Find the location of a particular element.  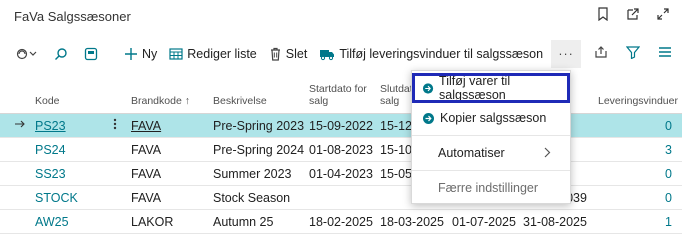

menu-item-fewer-options-label: Færre indstillinger is located at coordinates (488, 188).